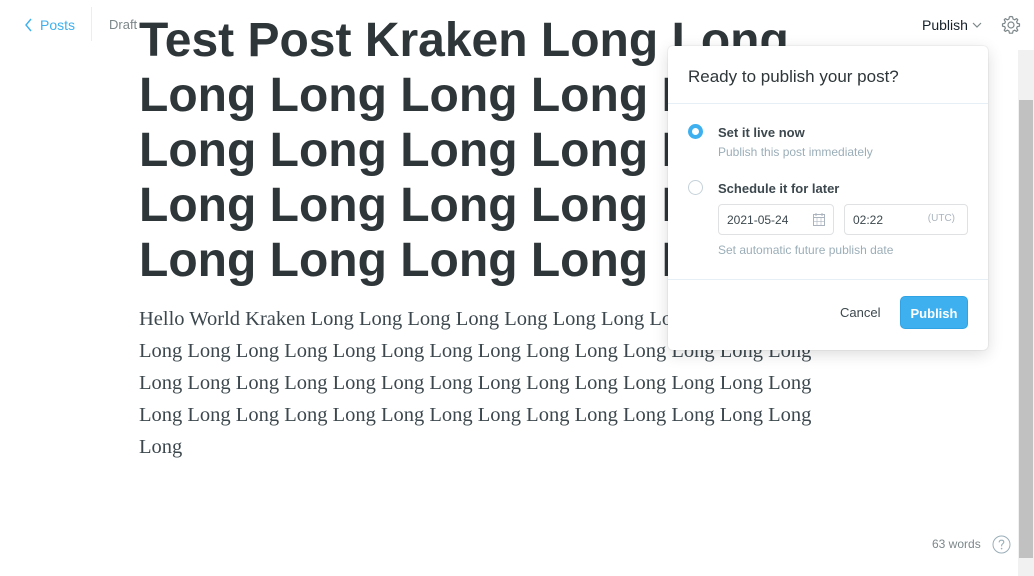  I want to click on popover-title: Ready to publish your post?, so click(793, 76).